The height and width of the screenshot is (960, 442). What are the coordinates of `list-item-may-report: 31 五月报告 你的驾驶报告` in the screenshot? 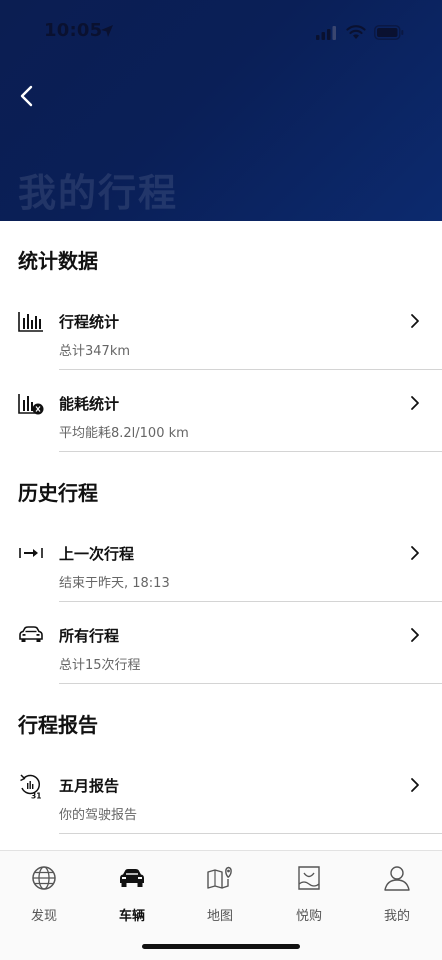 It's located at (221, 794).